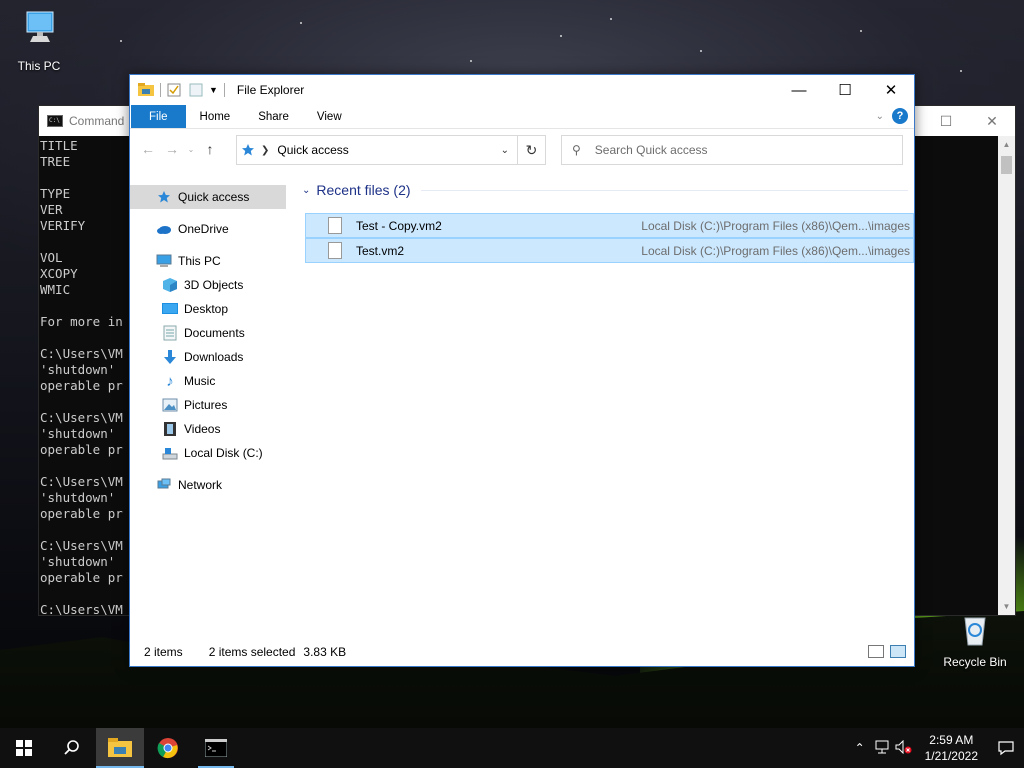 The image size is (1024, 768). What do you see at coordinates (170, 333) in the screenshot?
I see `document-icon` at bounding box center [170, 333].